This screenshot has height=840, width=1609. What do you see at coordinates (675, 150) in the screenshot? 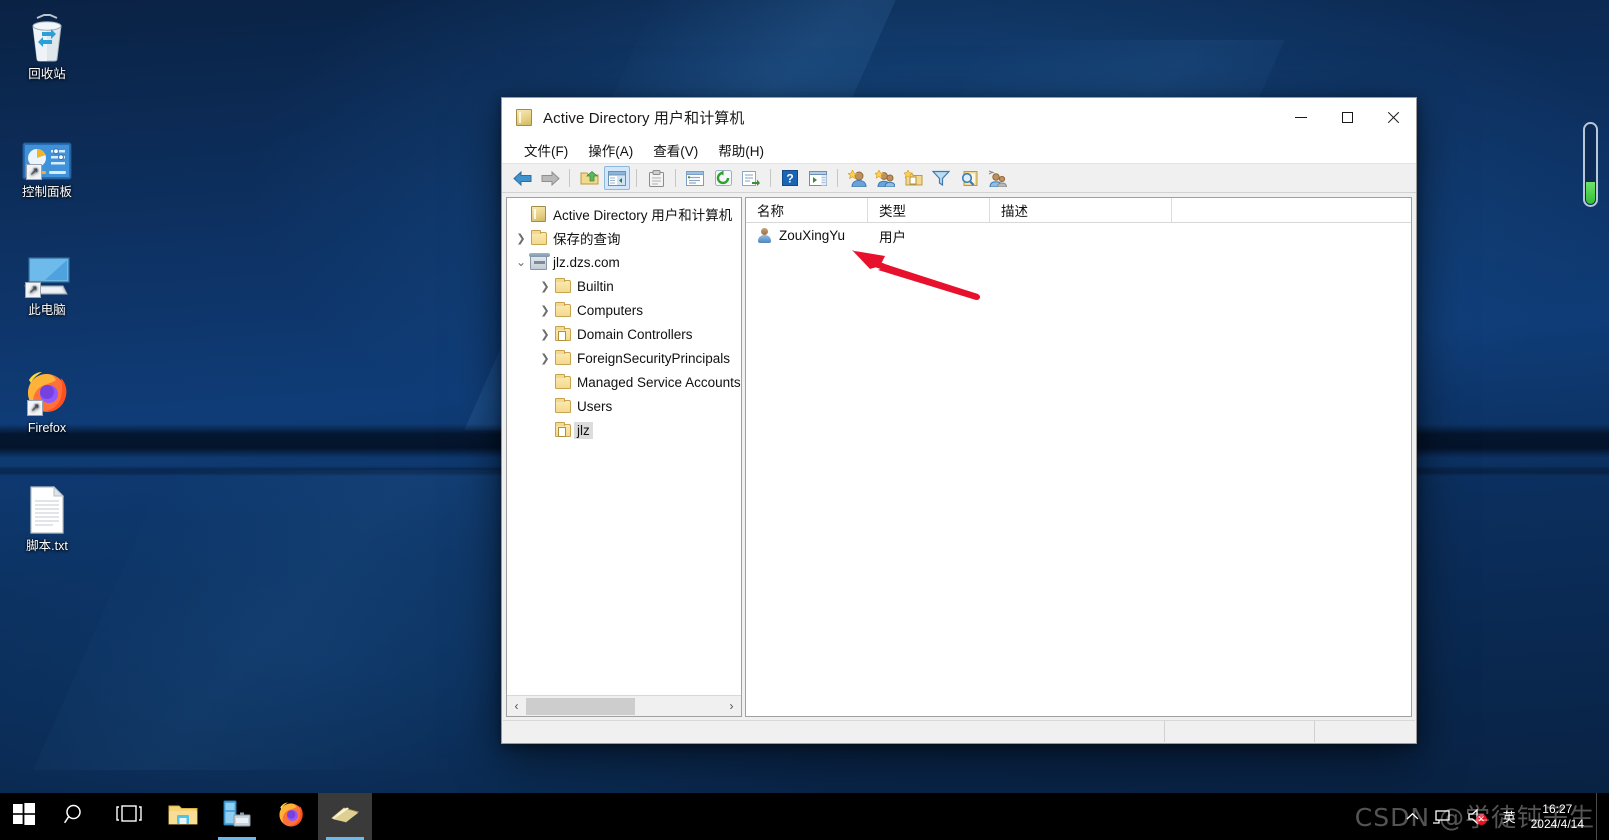
I see `menu-view: 查看(V)` at bounding box center [675, 150].